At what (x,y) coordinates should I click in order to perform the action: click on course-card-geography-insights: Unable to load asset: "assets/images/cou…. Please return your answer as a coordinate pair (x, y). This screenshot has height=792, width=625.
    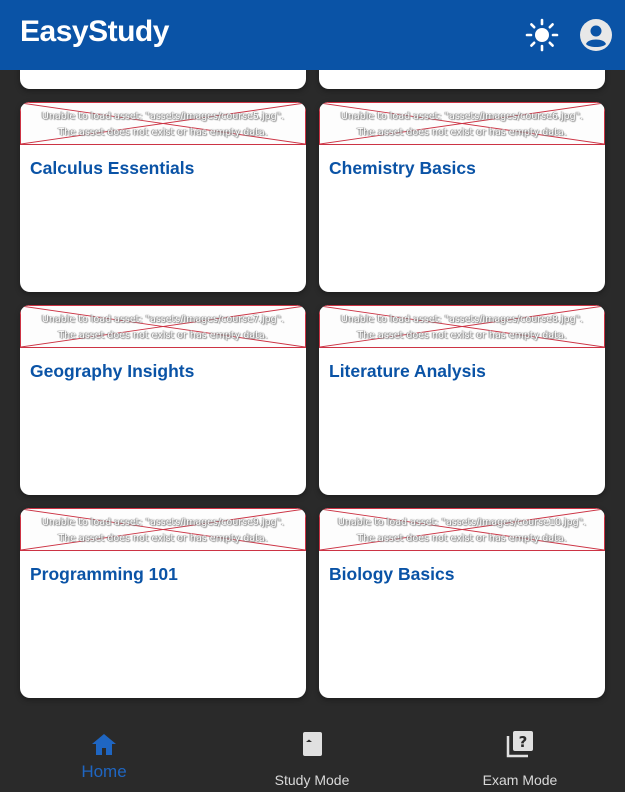
    Looking at the image, I should click on (163, 400).